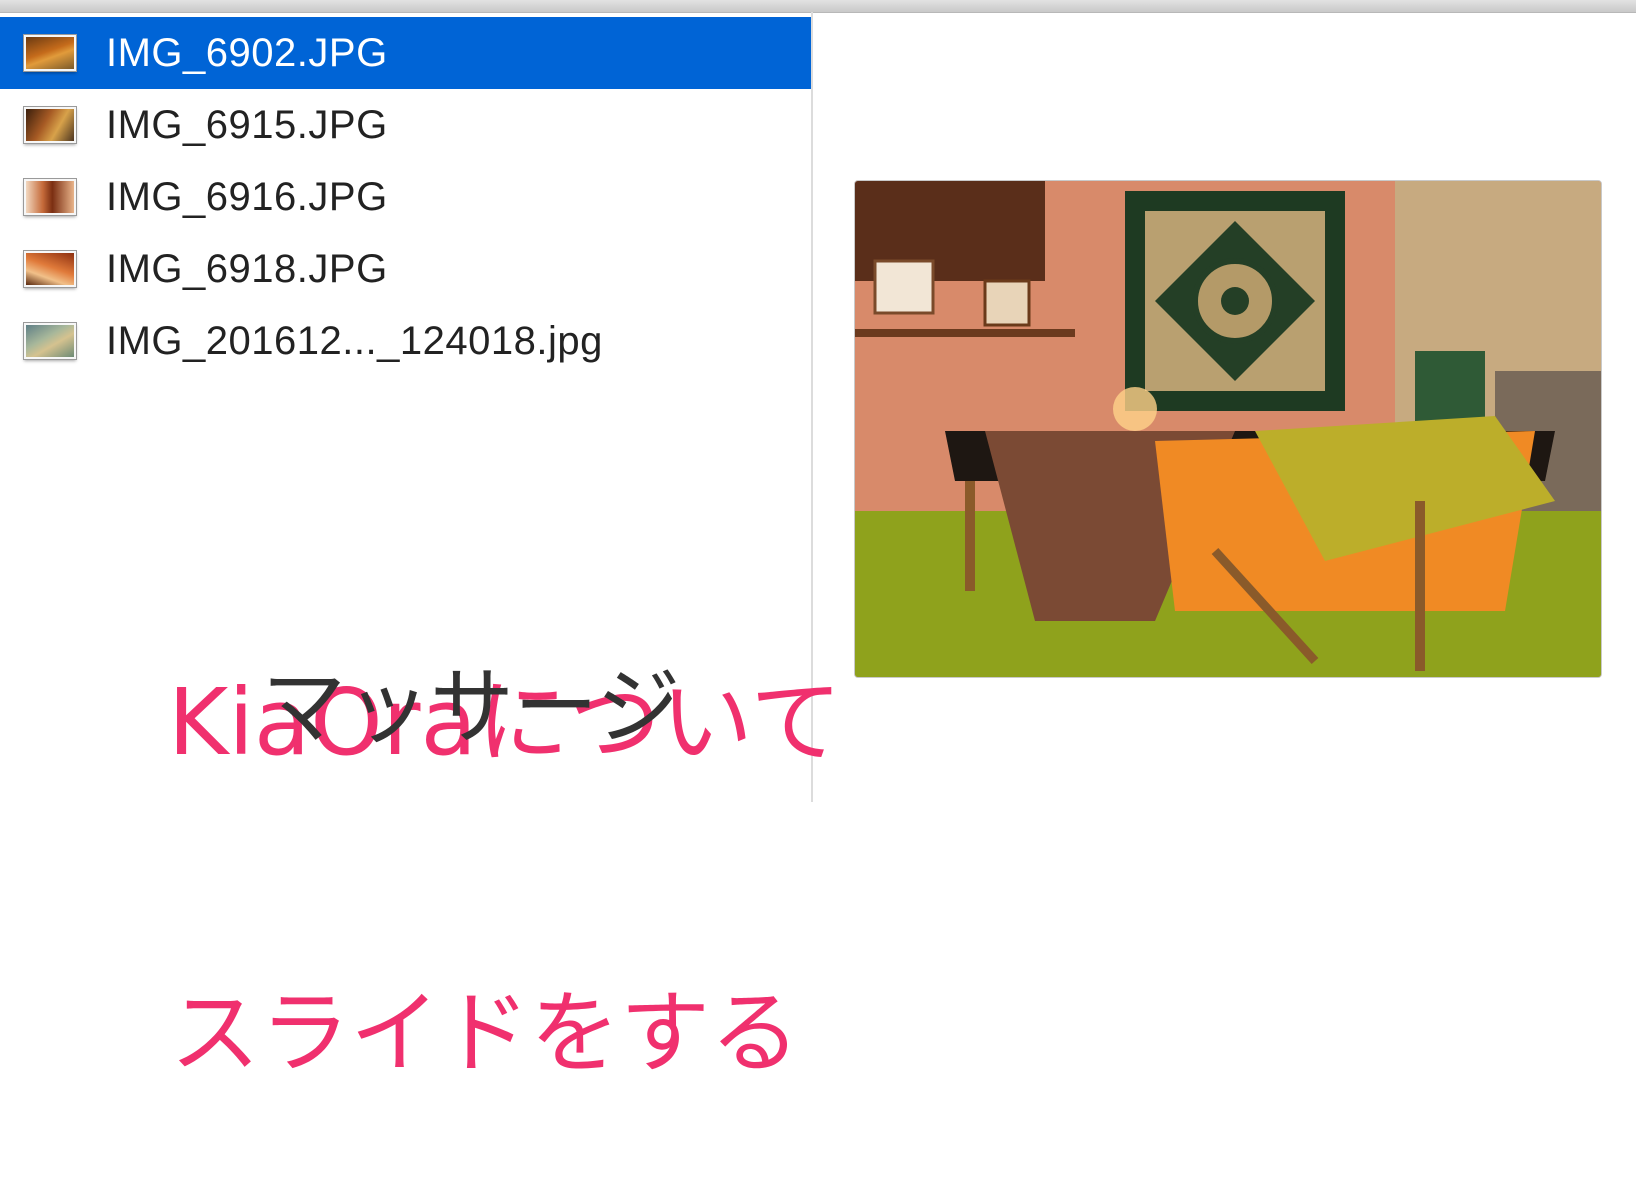 The image size is (1636, 1188). Describe the element at coordinates (405, 53) in the screenshot. I see `file-row: IMG_6902.JPG` at that location.